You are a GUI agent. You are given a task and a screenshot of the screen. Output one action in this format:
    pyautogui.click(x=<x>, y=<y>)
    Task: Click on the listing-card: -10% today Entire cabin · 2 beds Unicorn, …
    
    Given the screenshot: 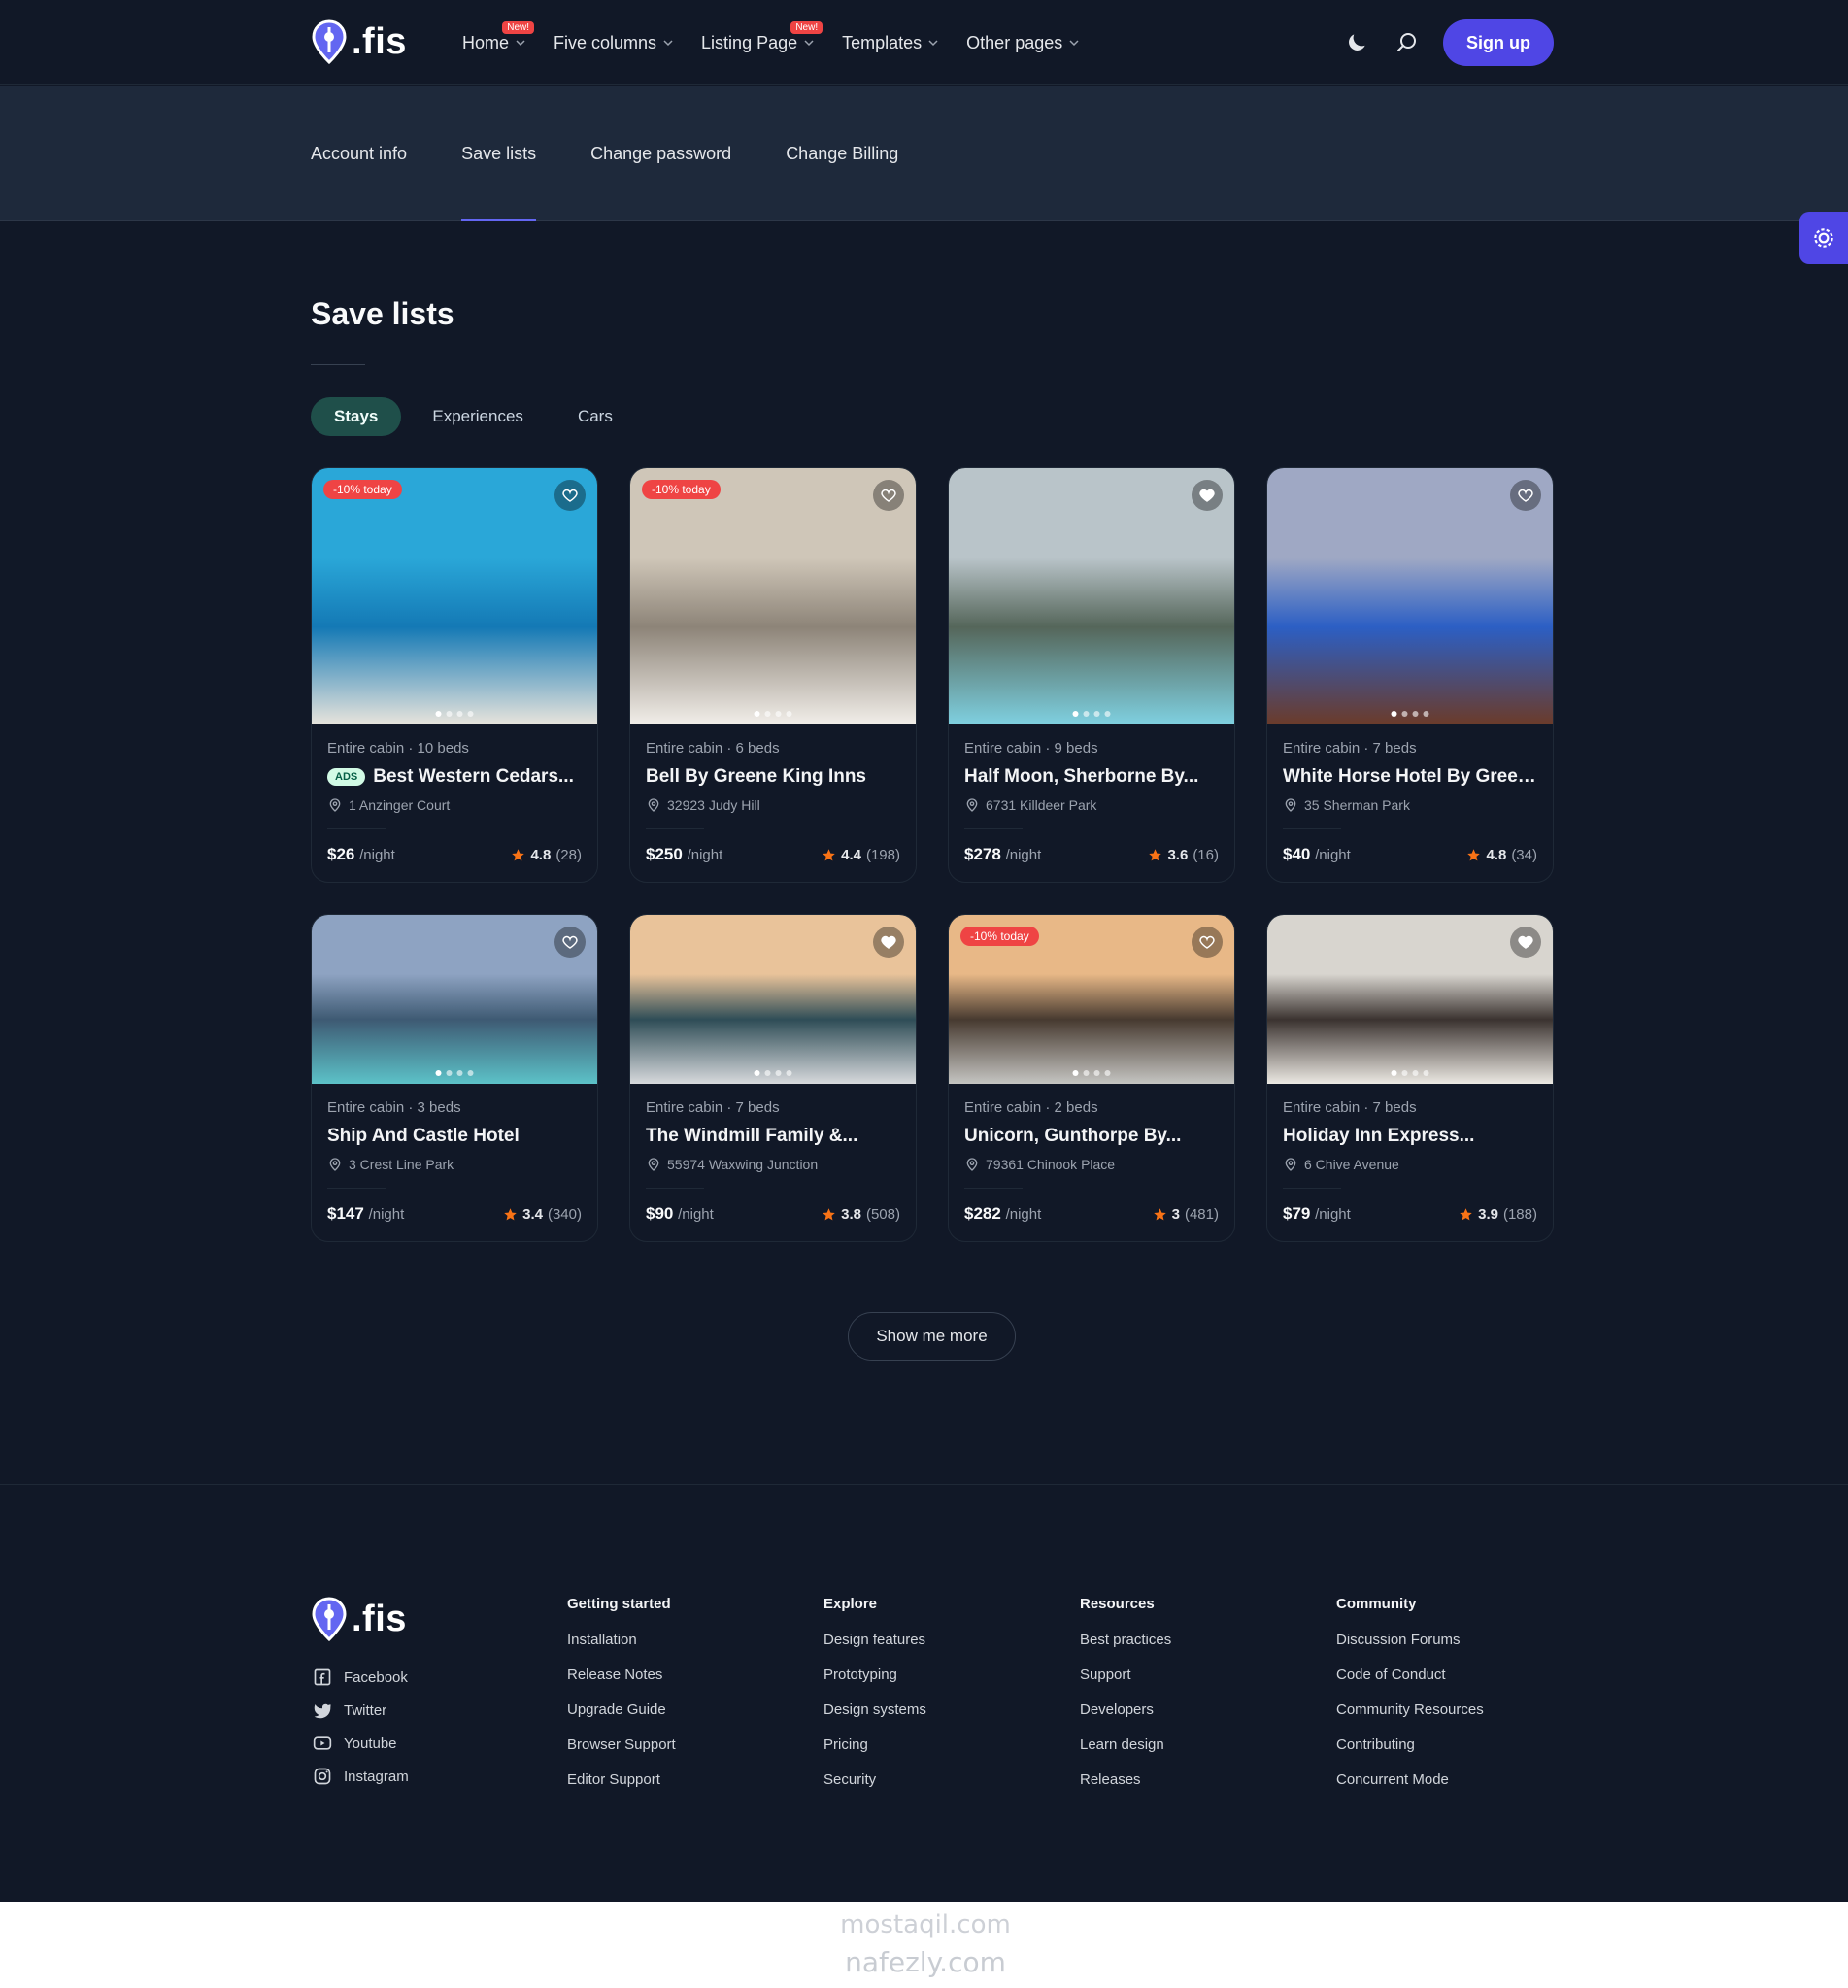 What is the action you would take?
    pyautogui.click(x=1091, y=1078)
    